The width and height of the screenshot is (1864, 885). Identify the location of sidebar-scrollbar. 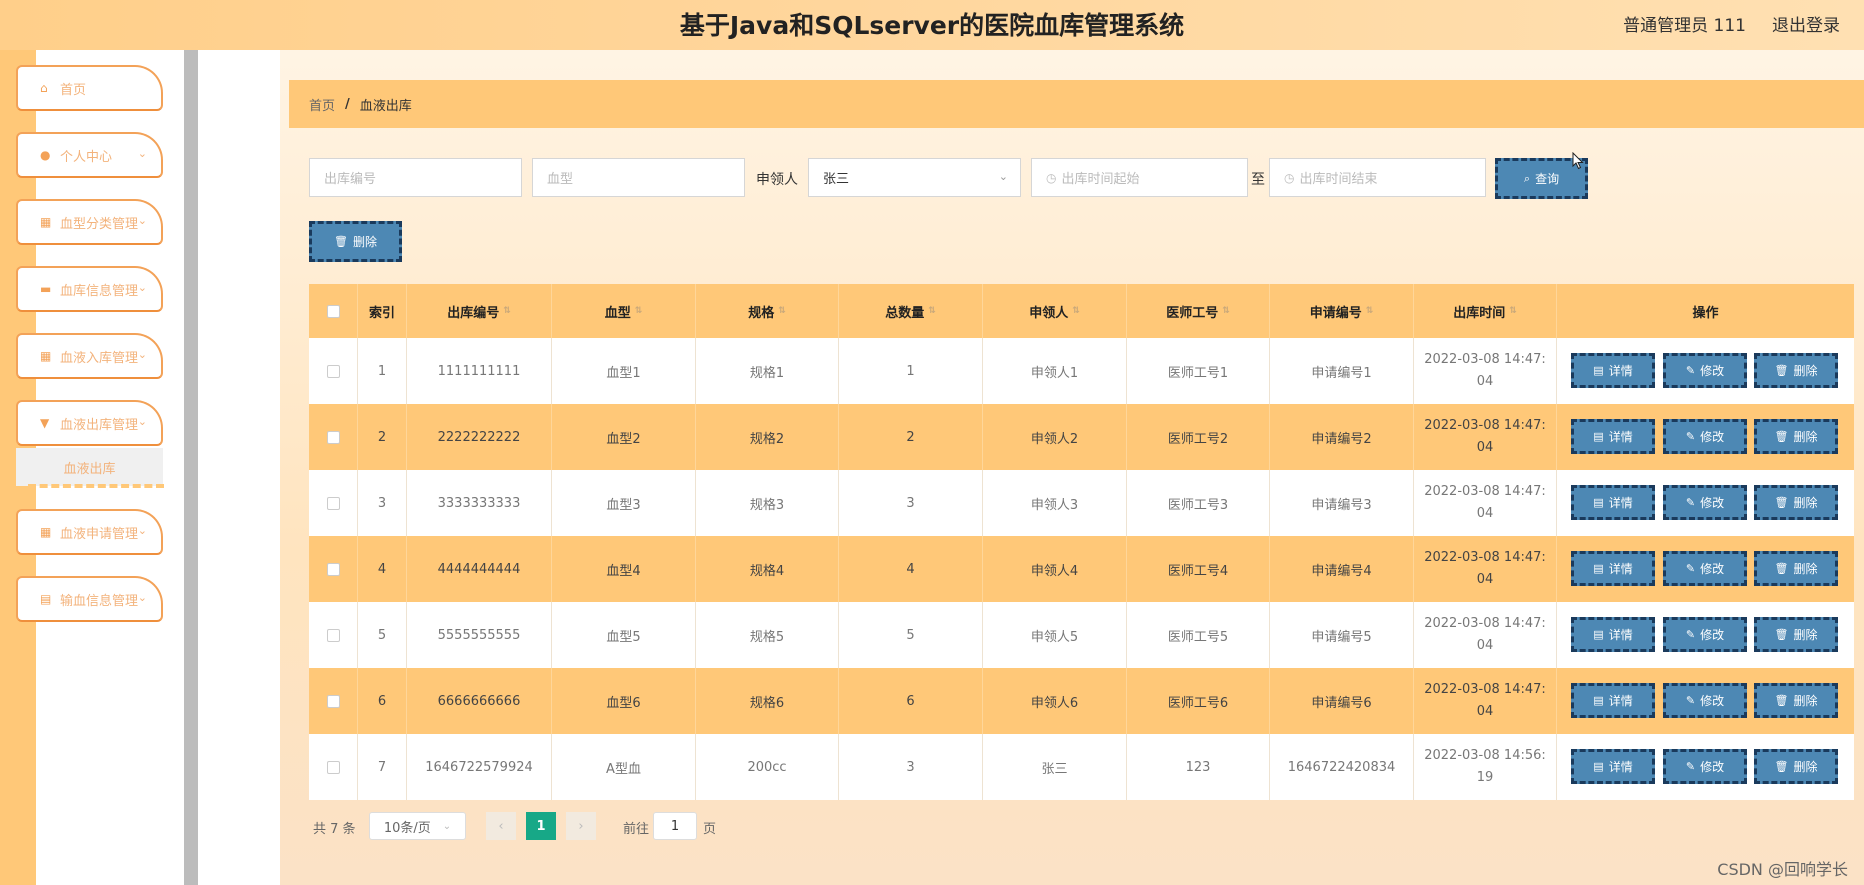
(191, 467).